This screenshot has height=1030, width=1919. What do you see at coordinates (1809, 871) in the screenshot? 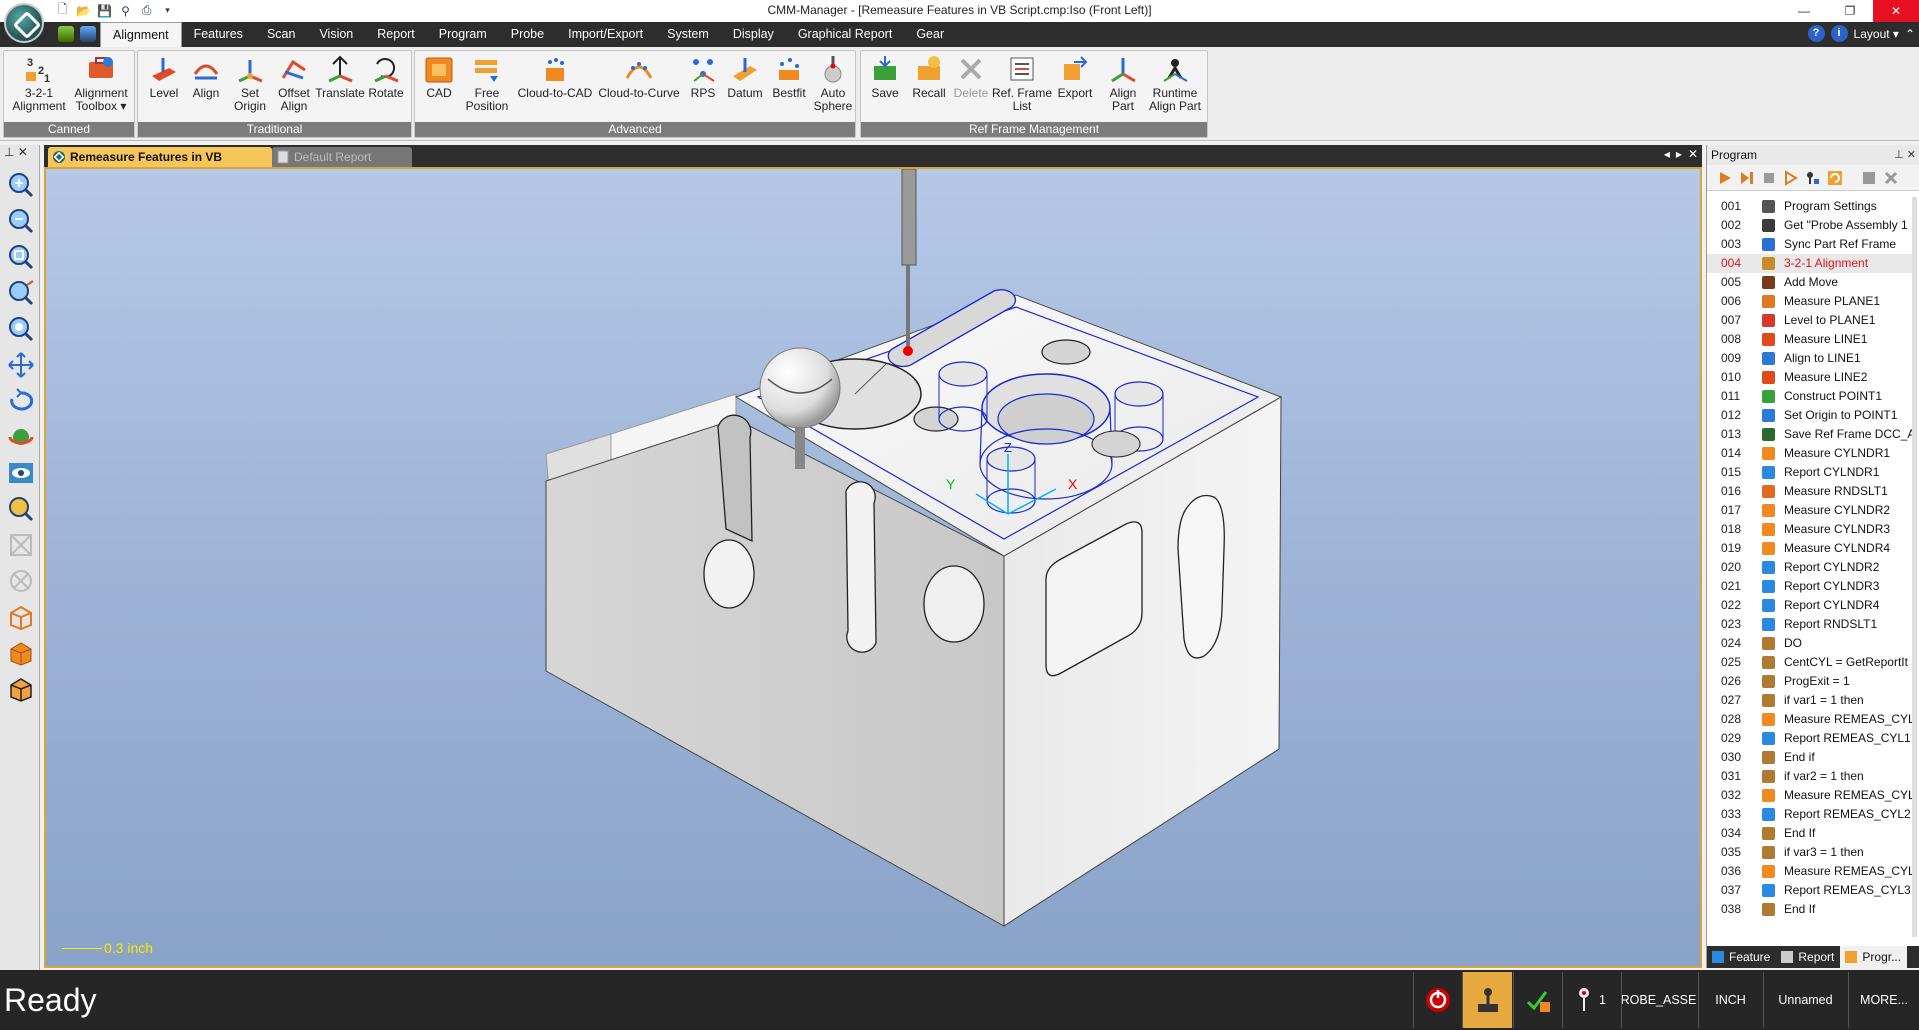
I see `program-step-row: 036 Measure REMEAS_CYL` at bounding box center [1809, 871].